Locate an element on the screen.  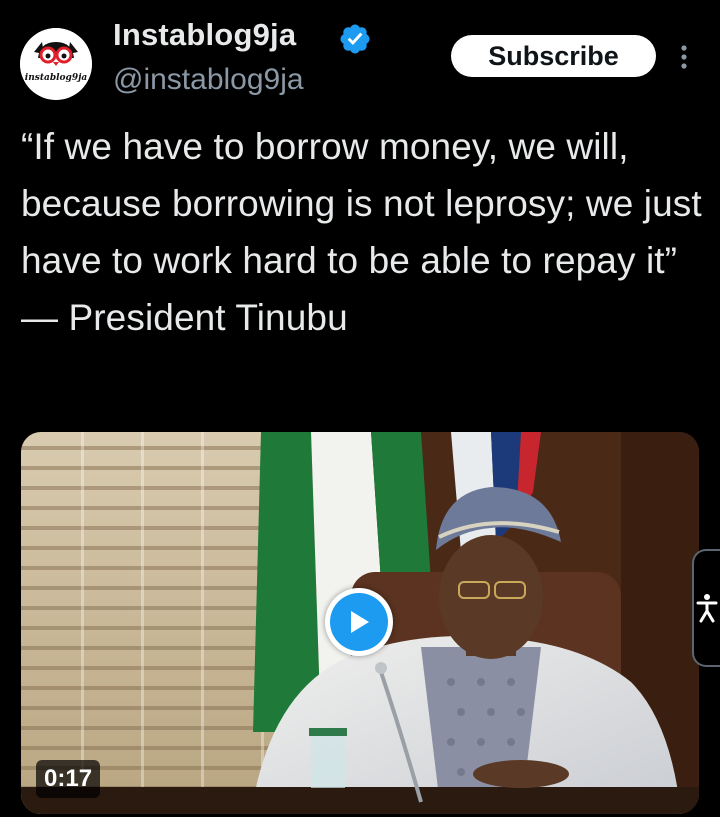
video-duration: 0:17 is located at coordinates (68, 779).